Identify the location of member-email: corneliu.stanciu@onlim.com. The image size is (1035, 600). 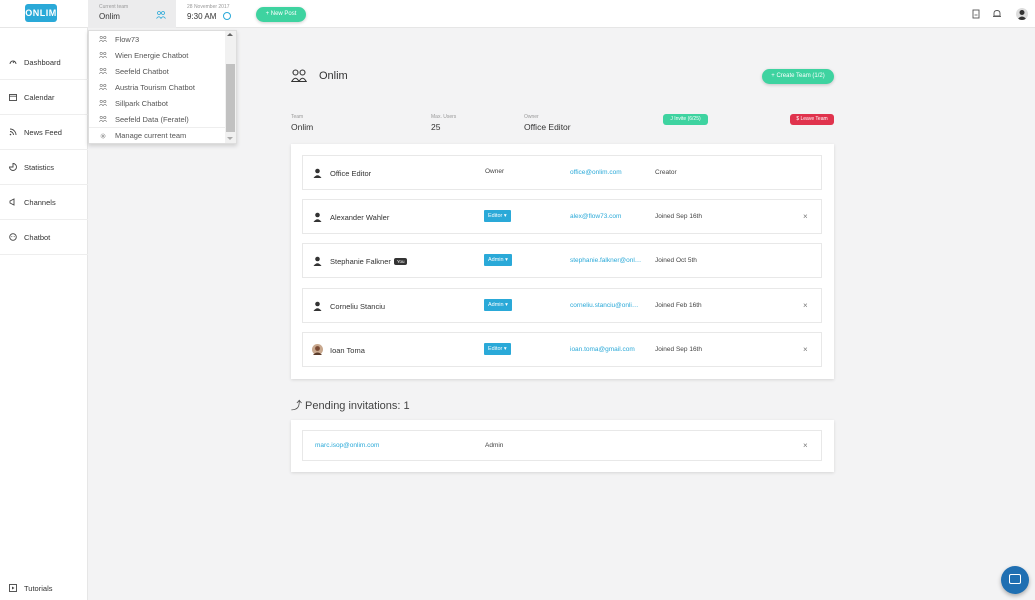
(606, 305).